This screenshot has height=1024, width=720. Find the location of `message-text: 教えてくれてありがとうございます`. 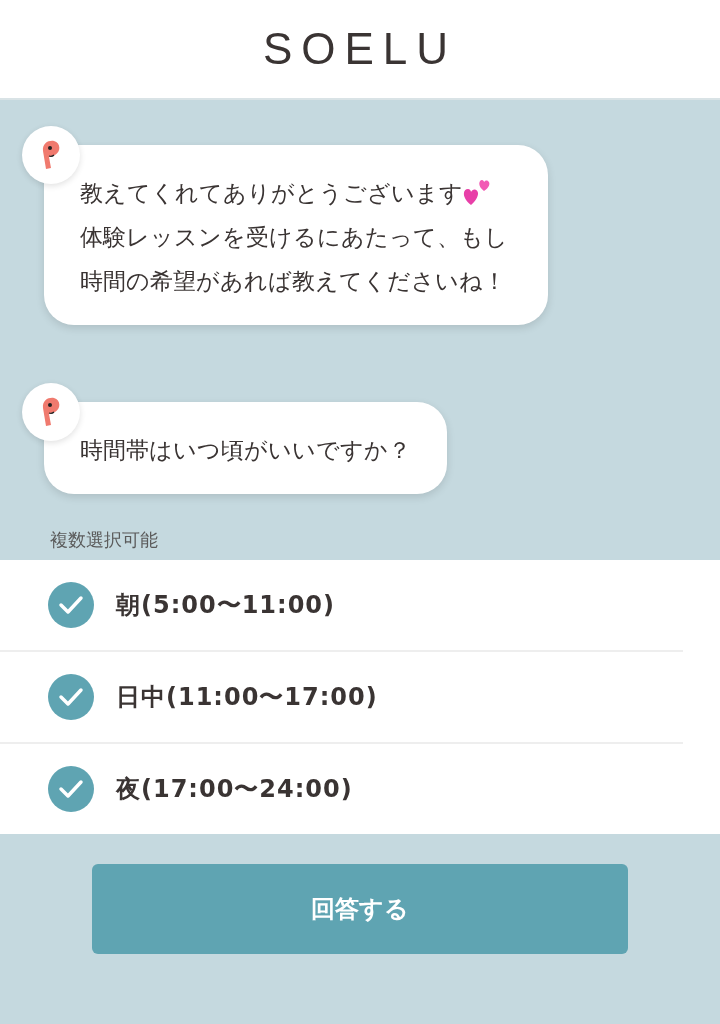

message-text: 教えてくれてありがとうございます is located at coordinates (271, 193).